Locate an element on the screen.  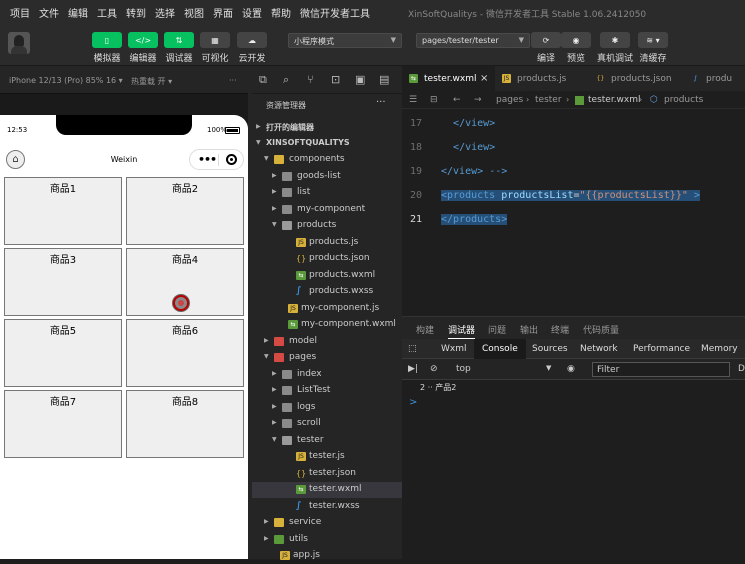
explorer-more-button: ··· is located at coordinates (381, 102).